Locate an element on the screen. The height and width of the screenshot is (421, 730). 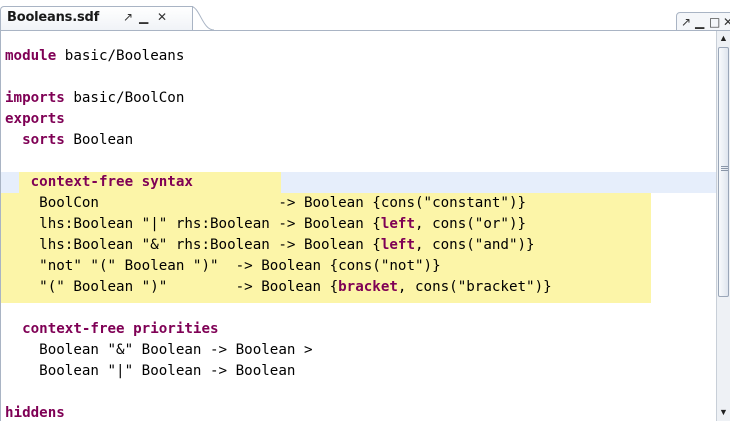
code-token: Boolean "&" Boolean -> Boolean > is located at coordinates (159, 350).